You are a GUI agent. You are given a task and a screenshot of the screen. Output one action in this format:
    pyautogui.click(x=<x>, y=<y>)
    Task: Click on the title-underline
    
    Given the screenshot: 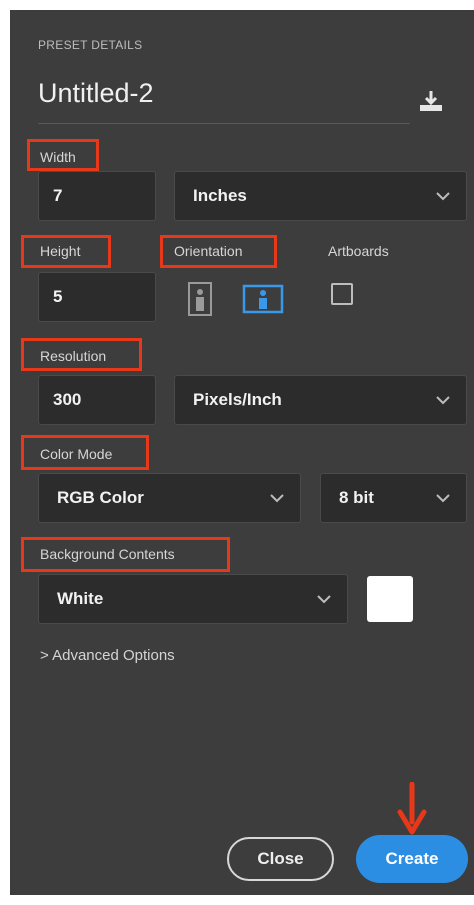 What is the action you would take?
    pyautogui.click(x=224, y=123)
    